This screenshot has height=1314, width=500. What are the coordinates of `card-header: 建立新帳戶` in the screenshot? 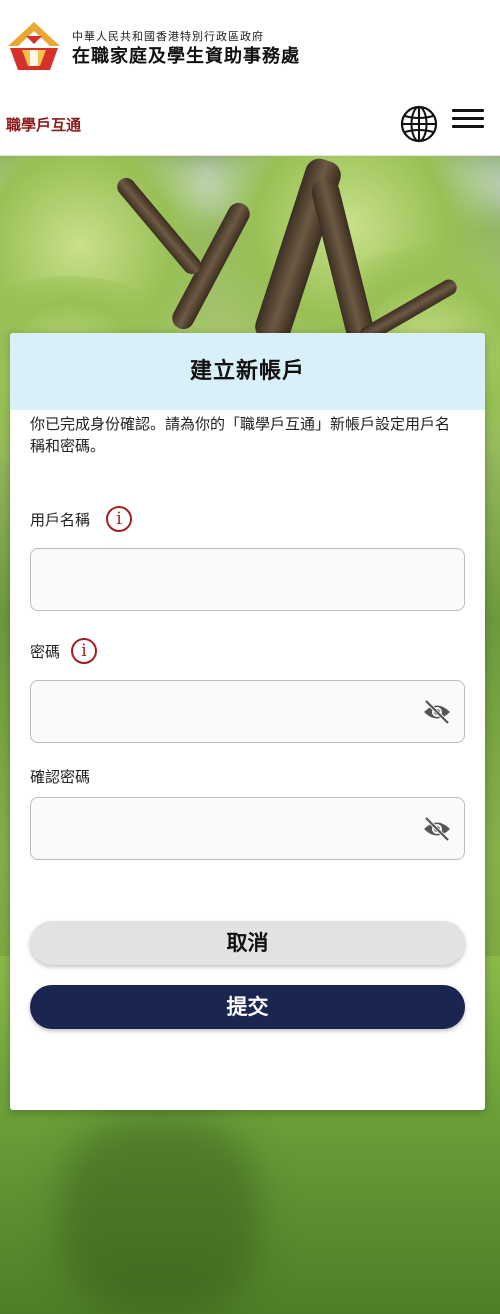 It's located at (247, 371).